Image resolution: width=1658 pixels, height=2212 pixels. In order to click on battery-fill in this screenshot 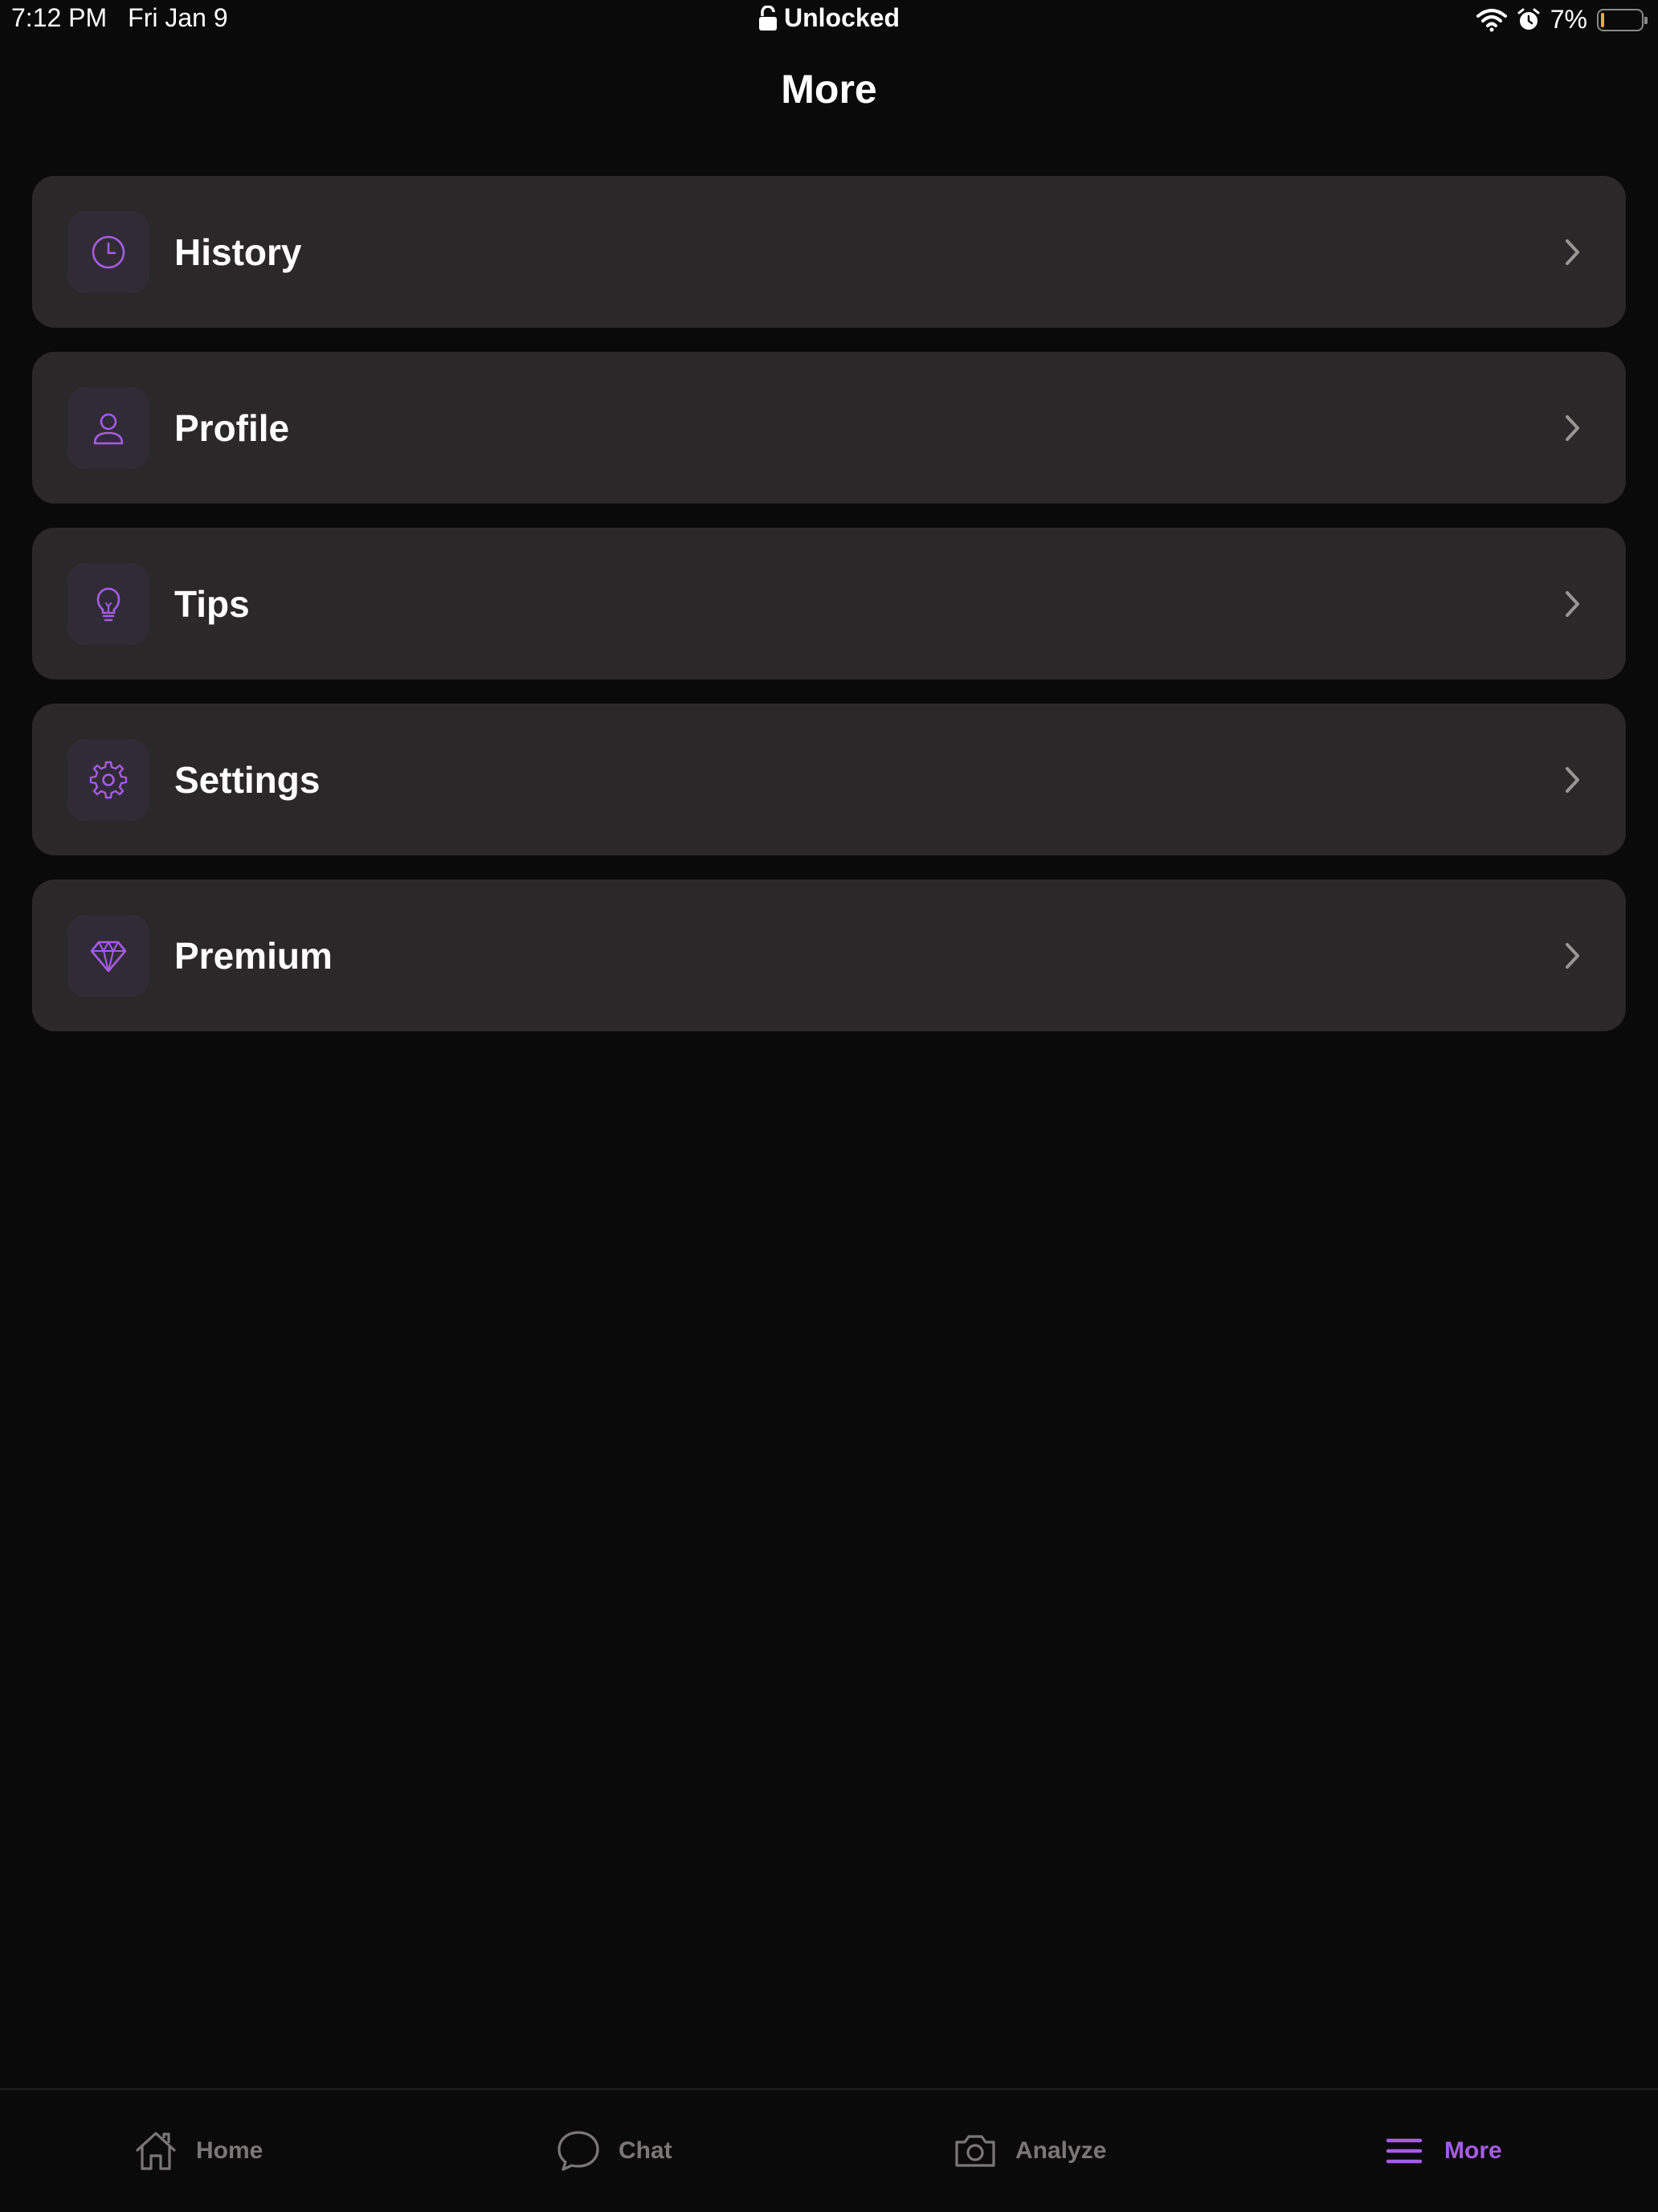, I will do `click(1602, 19)`.